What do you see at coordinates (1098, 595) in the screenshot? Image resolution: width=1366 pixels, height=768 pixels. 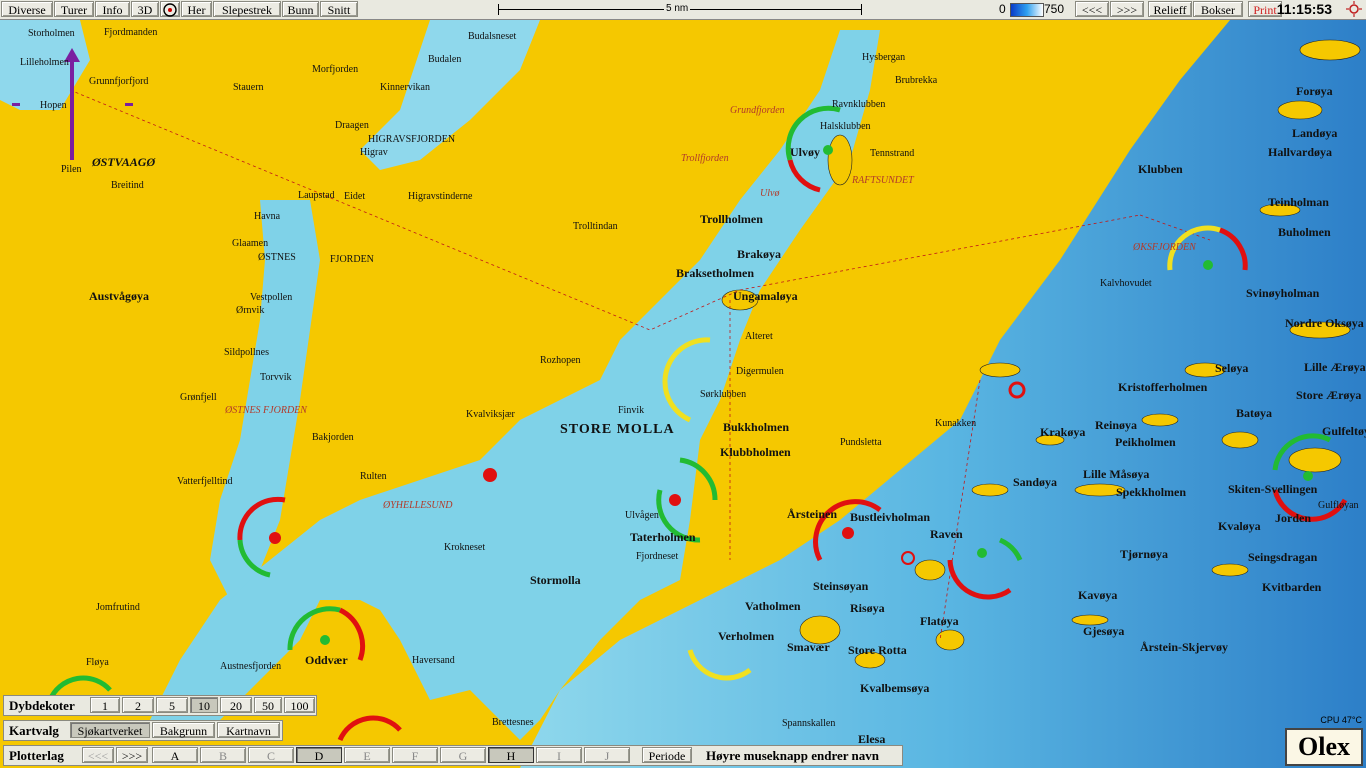 I see `label-kavoya: Kavøya` at bounding box center [1098, 595].